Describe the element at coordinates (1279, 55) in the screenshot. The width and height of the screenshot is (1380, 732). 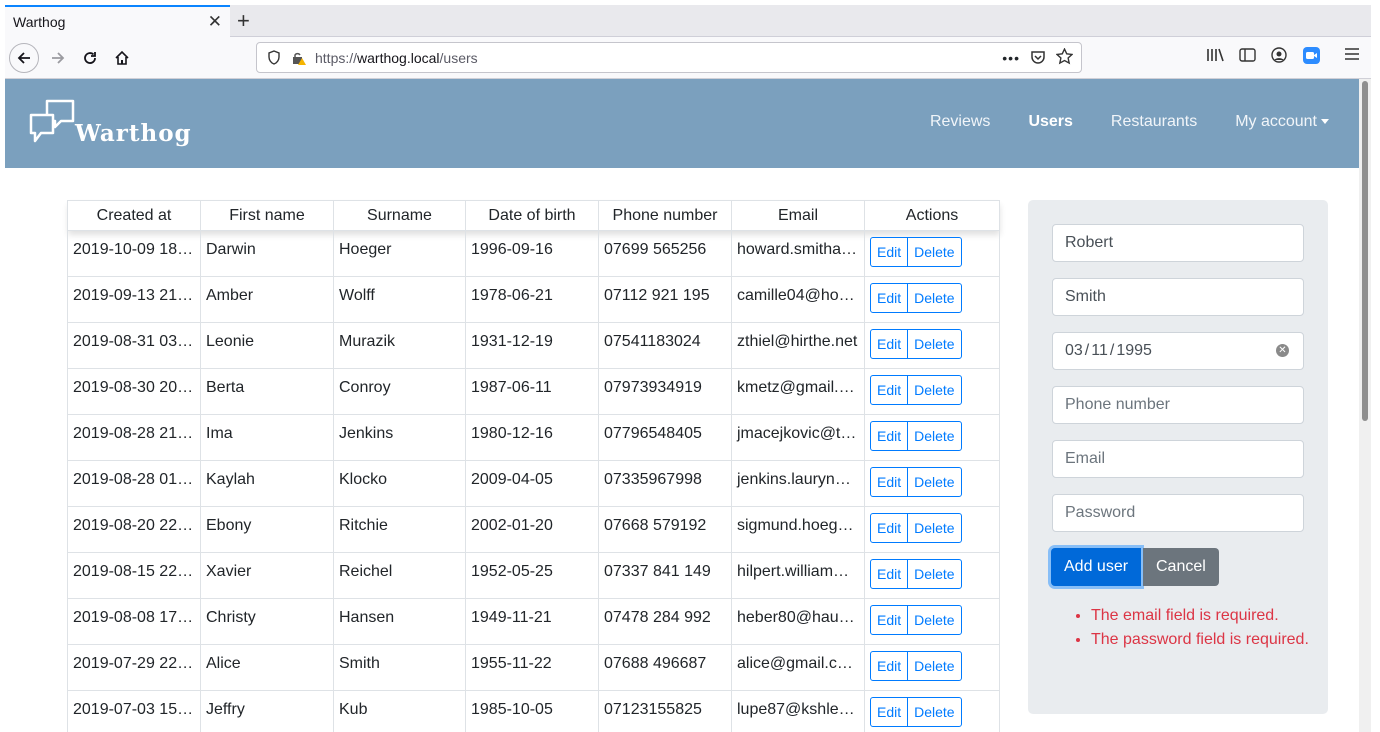
I see `account-icon` at that location.